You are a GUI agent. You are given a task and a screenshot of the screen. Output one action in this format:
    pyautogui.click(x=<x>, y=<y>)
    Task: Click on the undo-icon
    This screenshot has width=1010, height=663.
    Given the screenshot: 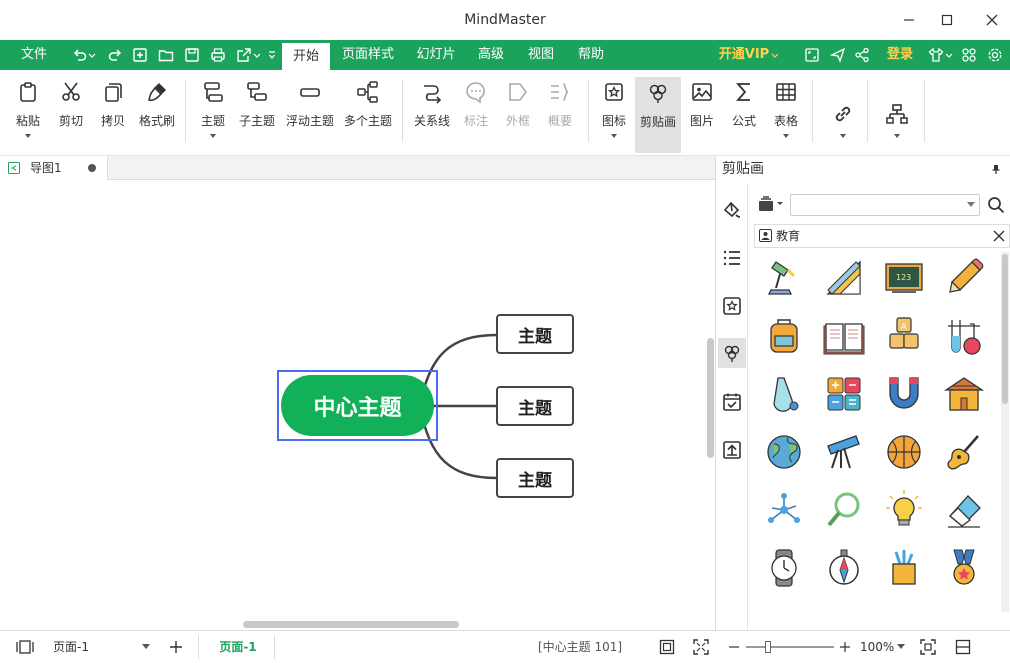 What is the action you would take?
    pyautogui.click(x=80, y=55)
    